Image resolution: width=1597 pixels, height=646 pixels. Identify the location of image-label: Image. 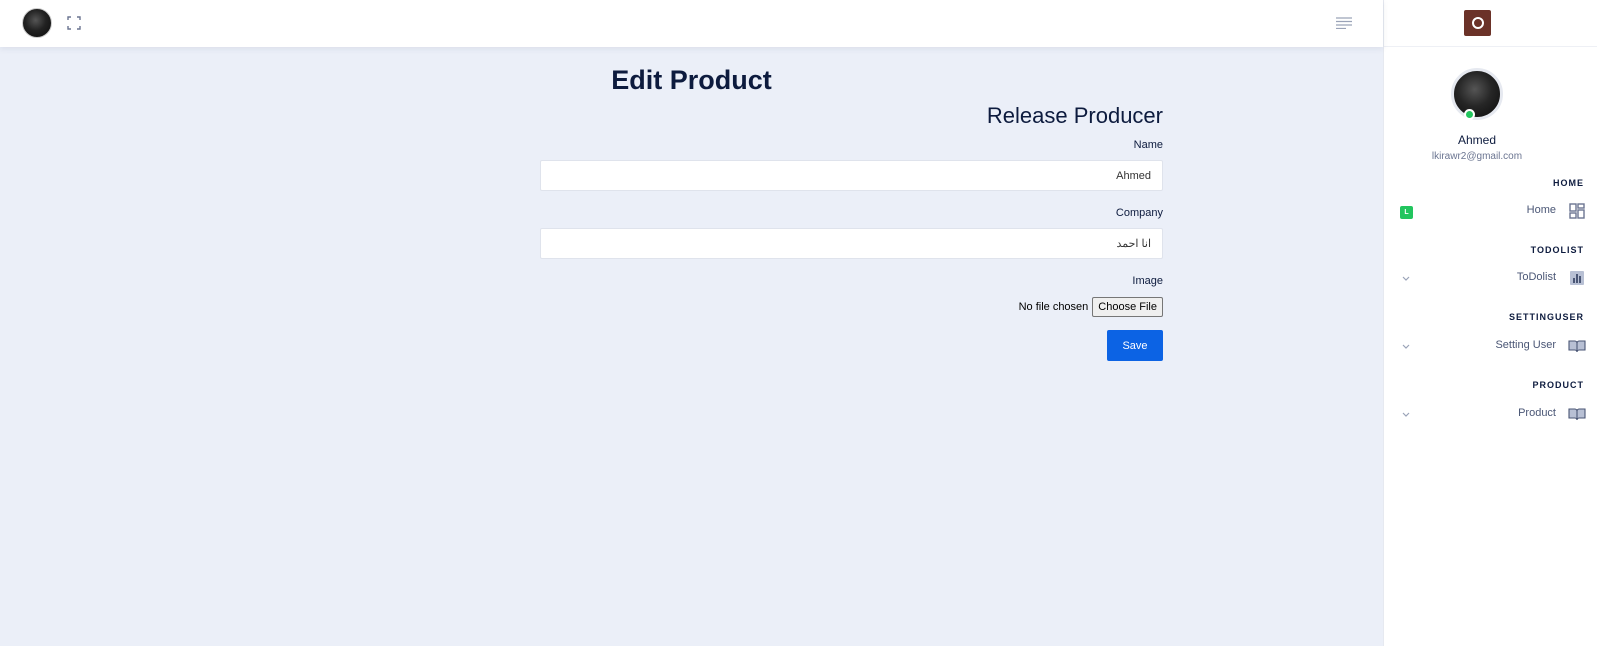
(1147, 281).